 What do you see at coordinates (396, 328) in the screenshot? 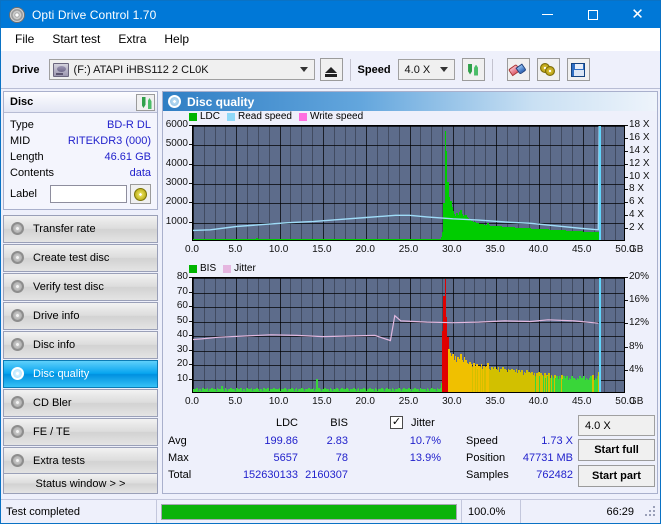
I see `chart-line` at bounding box center [396, 328].